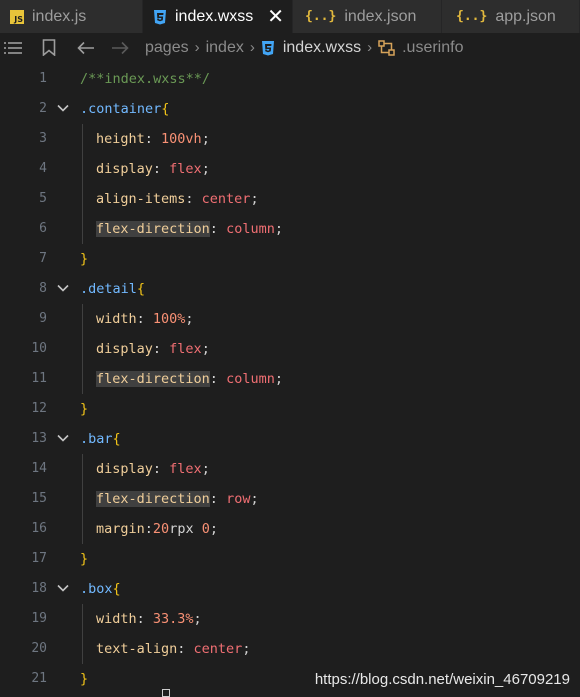 The image size is (580, 697). What do you see at coordinates (238, 499) in the screenshot?
I see `value-token: row` at bounding box center [238, 499].